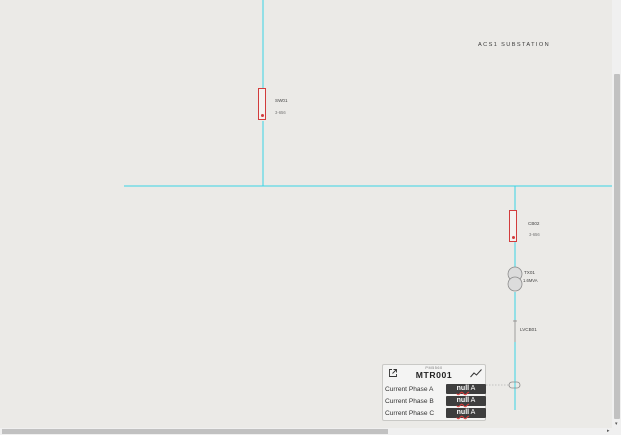 The height and width of the screenshot is (435, 621). I want to click on cb02-breaker, so click(513, 226).